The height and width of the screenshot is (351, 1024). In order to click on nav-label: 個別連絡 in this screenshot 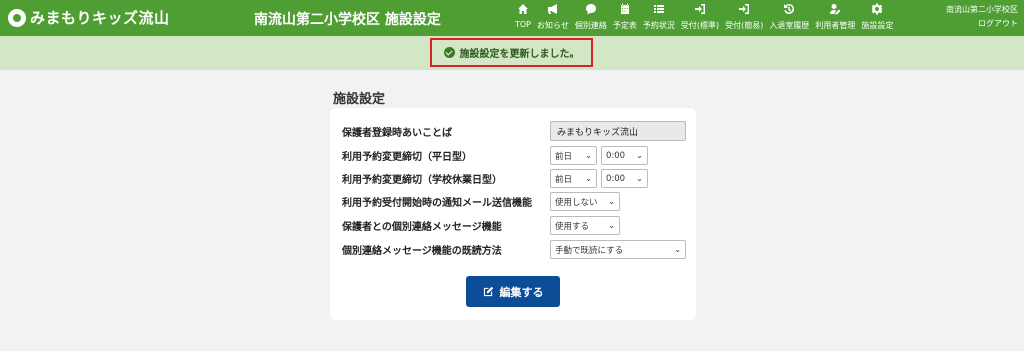, I will do `click(590, 25)`.